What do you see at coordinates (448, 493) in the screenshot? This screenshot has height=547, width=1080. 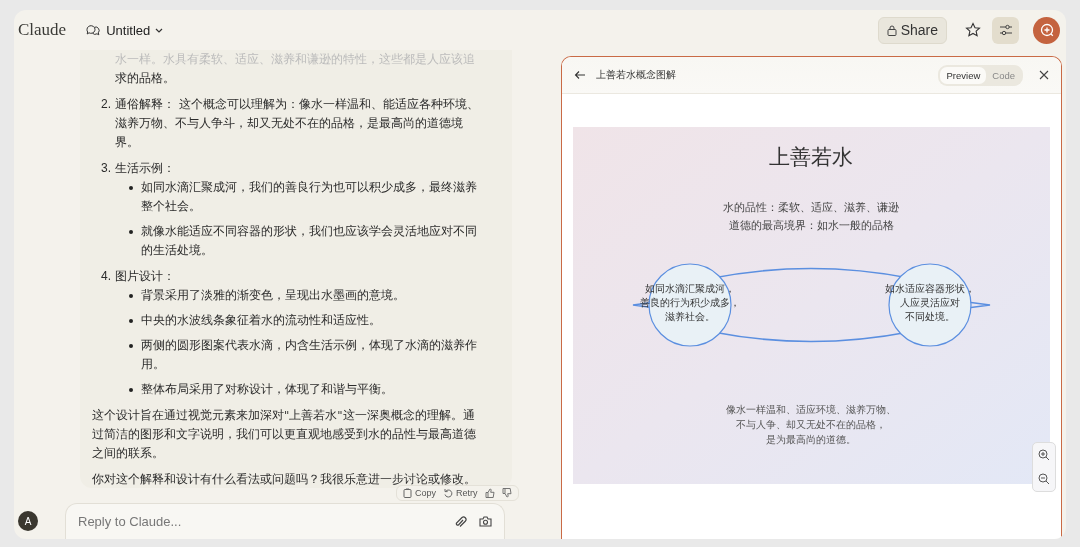 I see `retry-icon` at bounding box center [448, 493].